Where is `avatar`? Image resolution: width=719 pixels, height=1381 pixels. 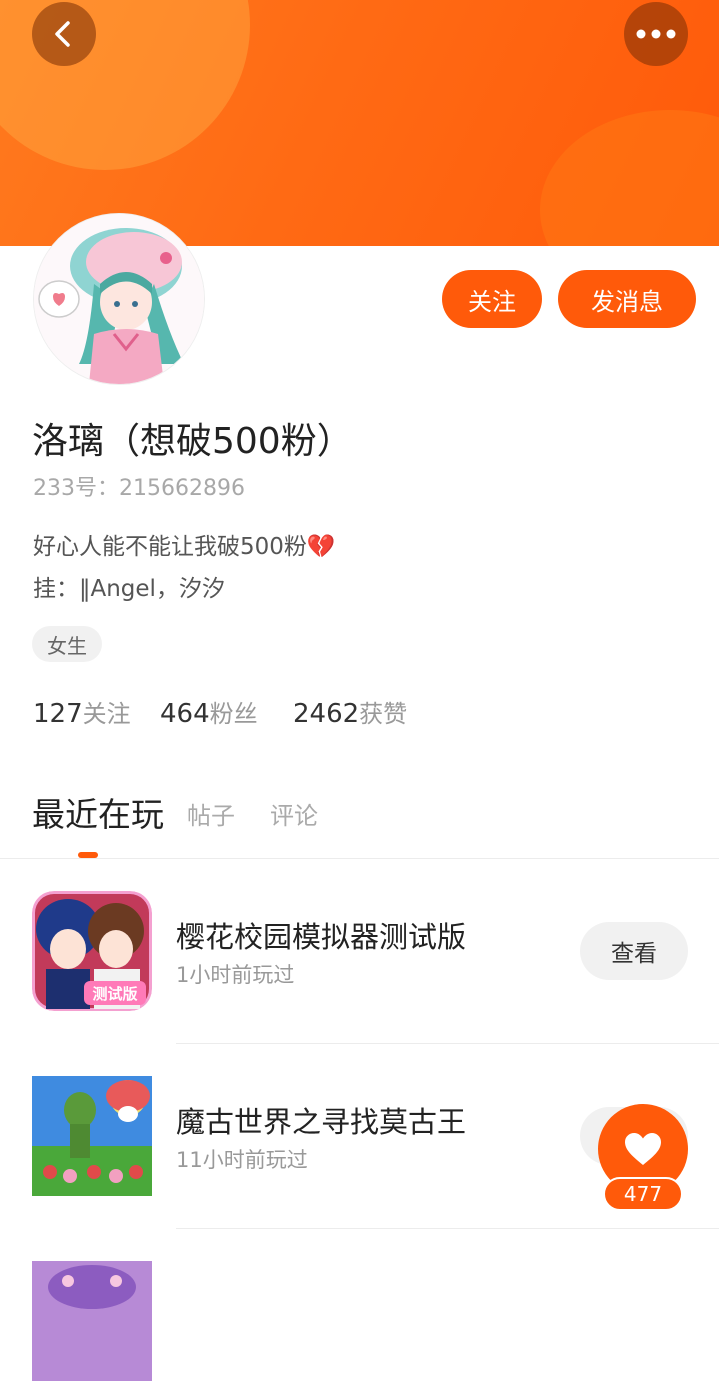
avatar is located at coordinates (119, 299).